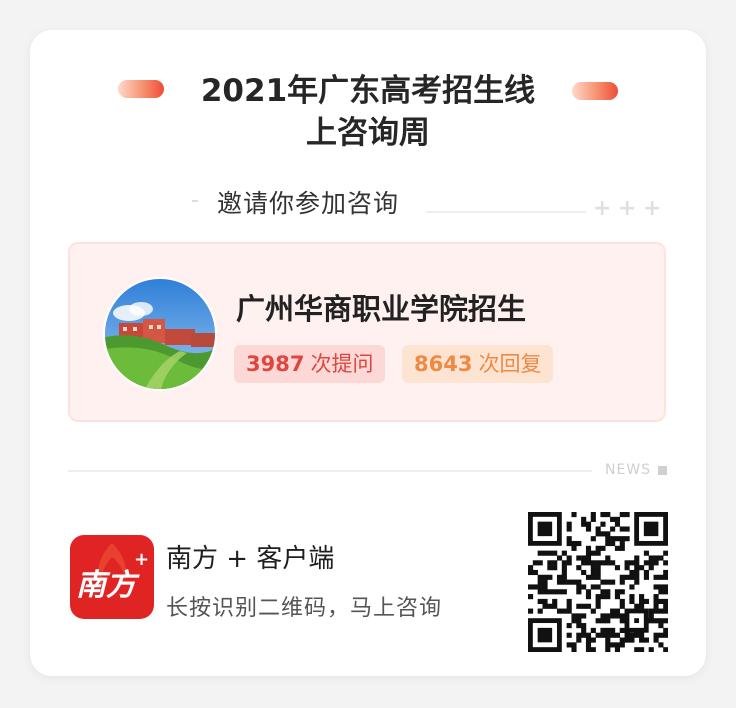  I want to click on questions-label: 次提问, so click(342, 364).